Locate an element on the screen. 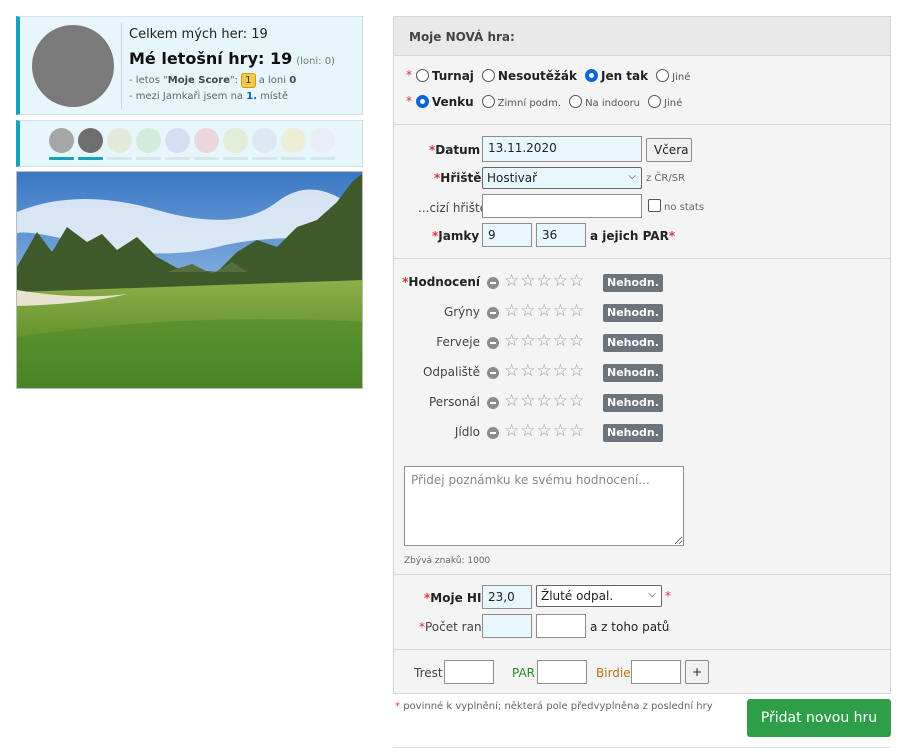  venue-option: Na indooru is located at coordinates (604, 101).